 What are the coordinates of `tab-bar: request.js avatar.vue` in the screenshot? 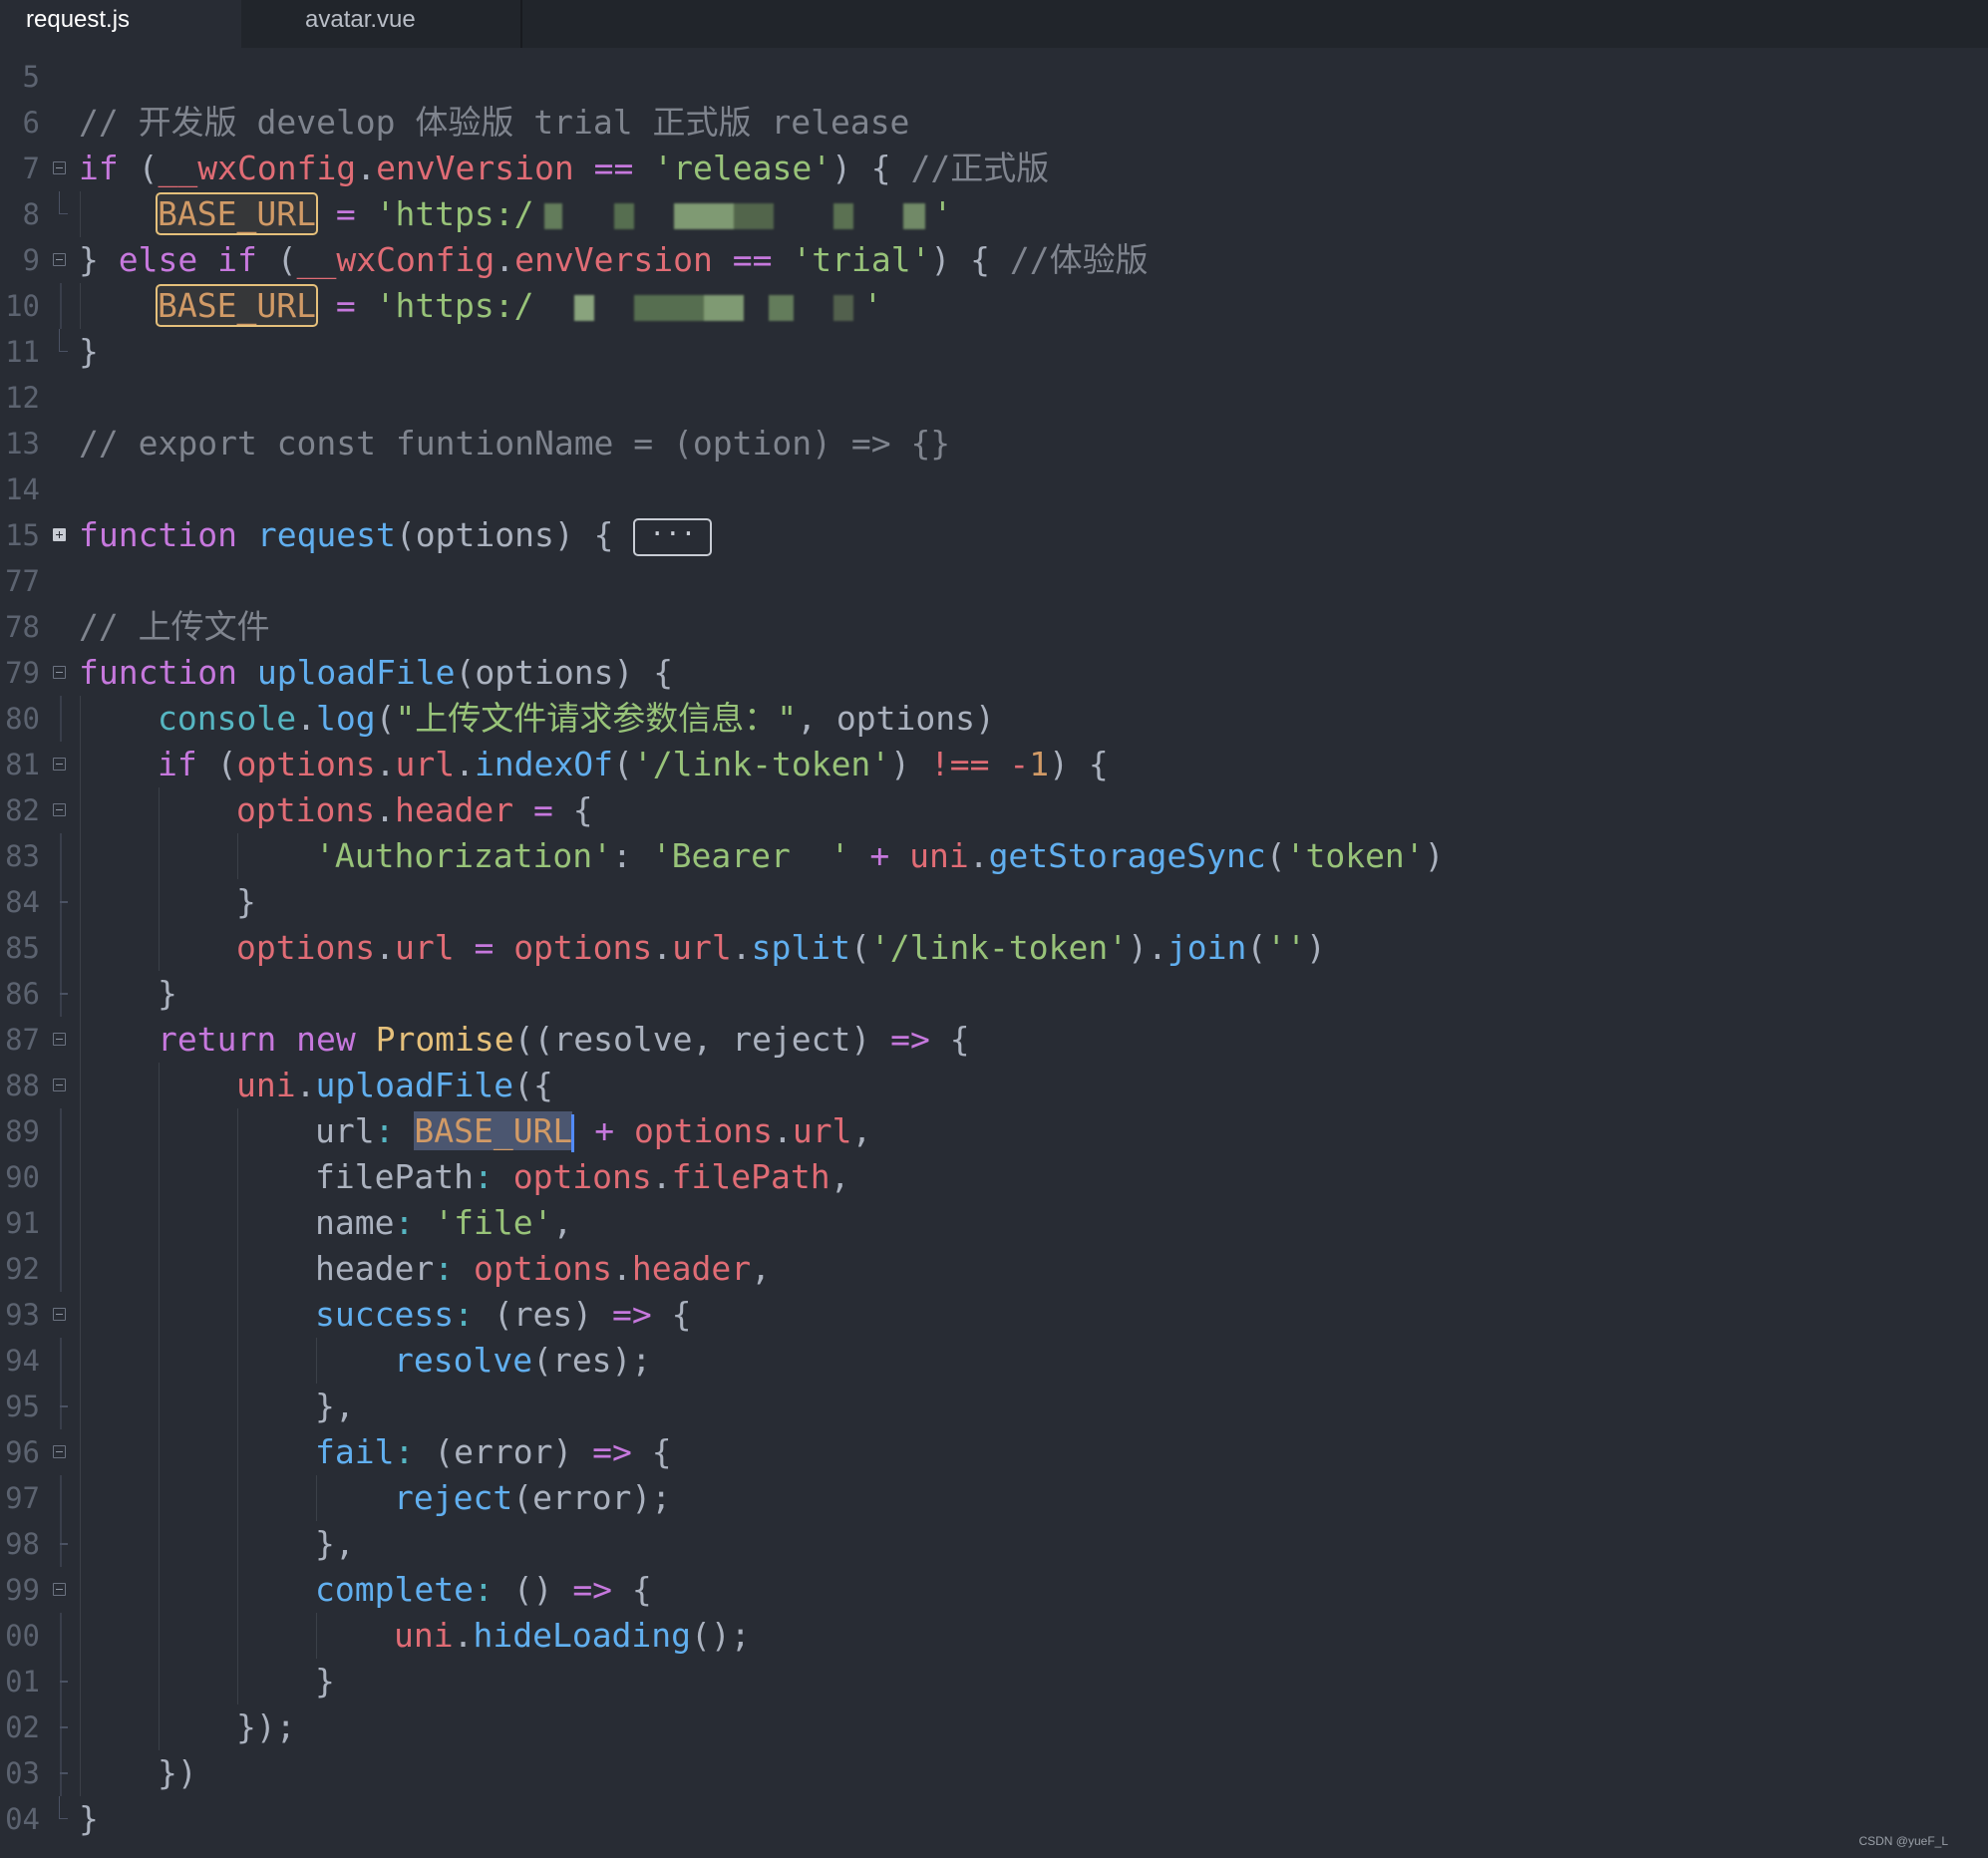 It's located at (994, 24).